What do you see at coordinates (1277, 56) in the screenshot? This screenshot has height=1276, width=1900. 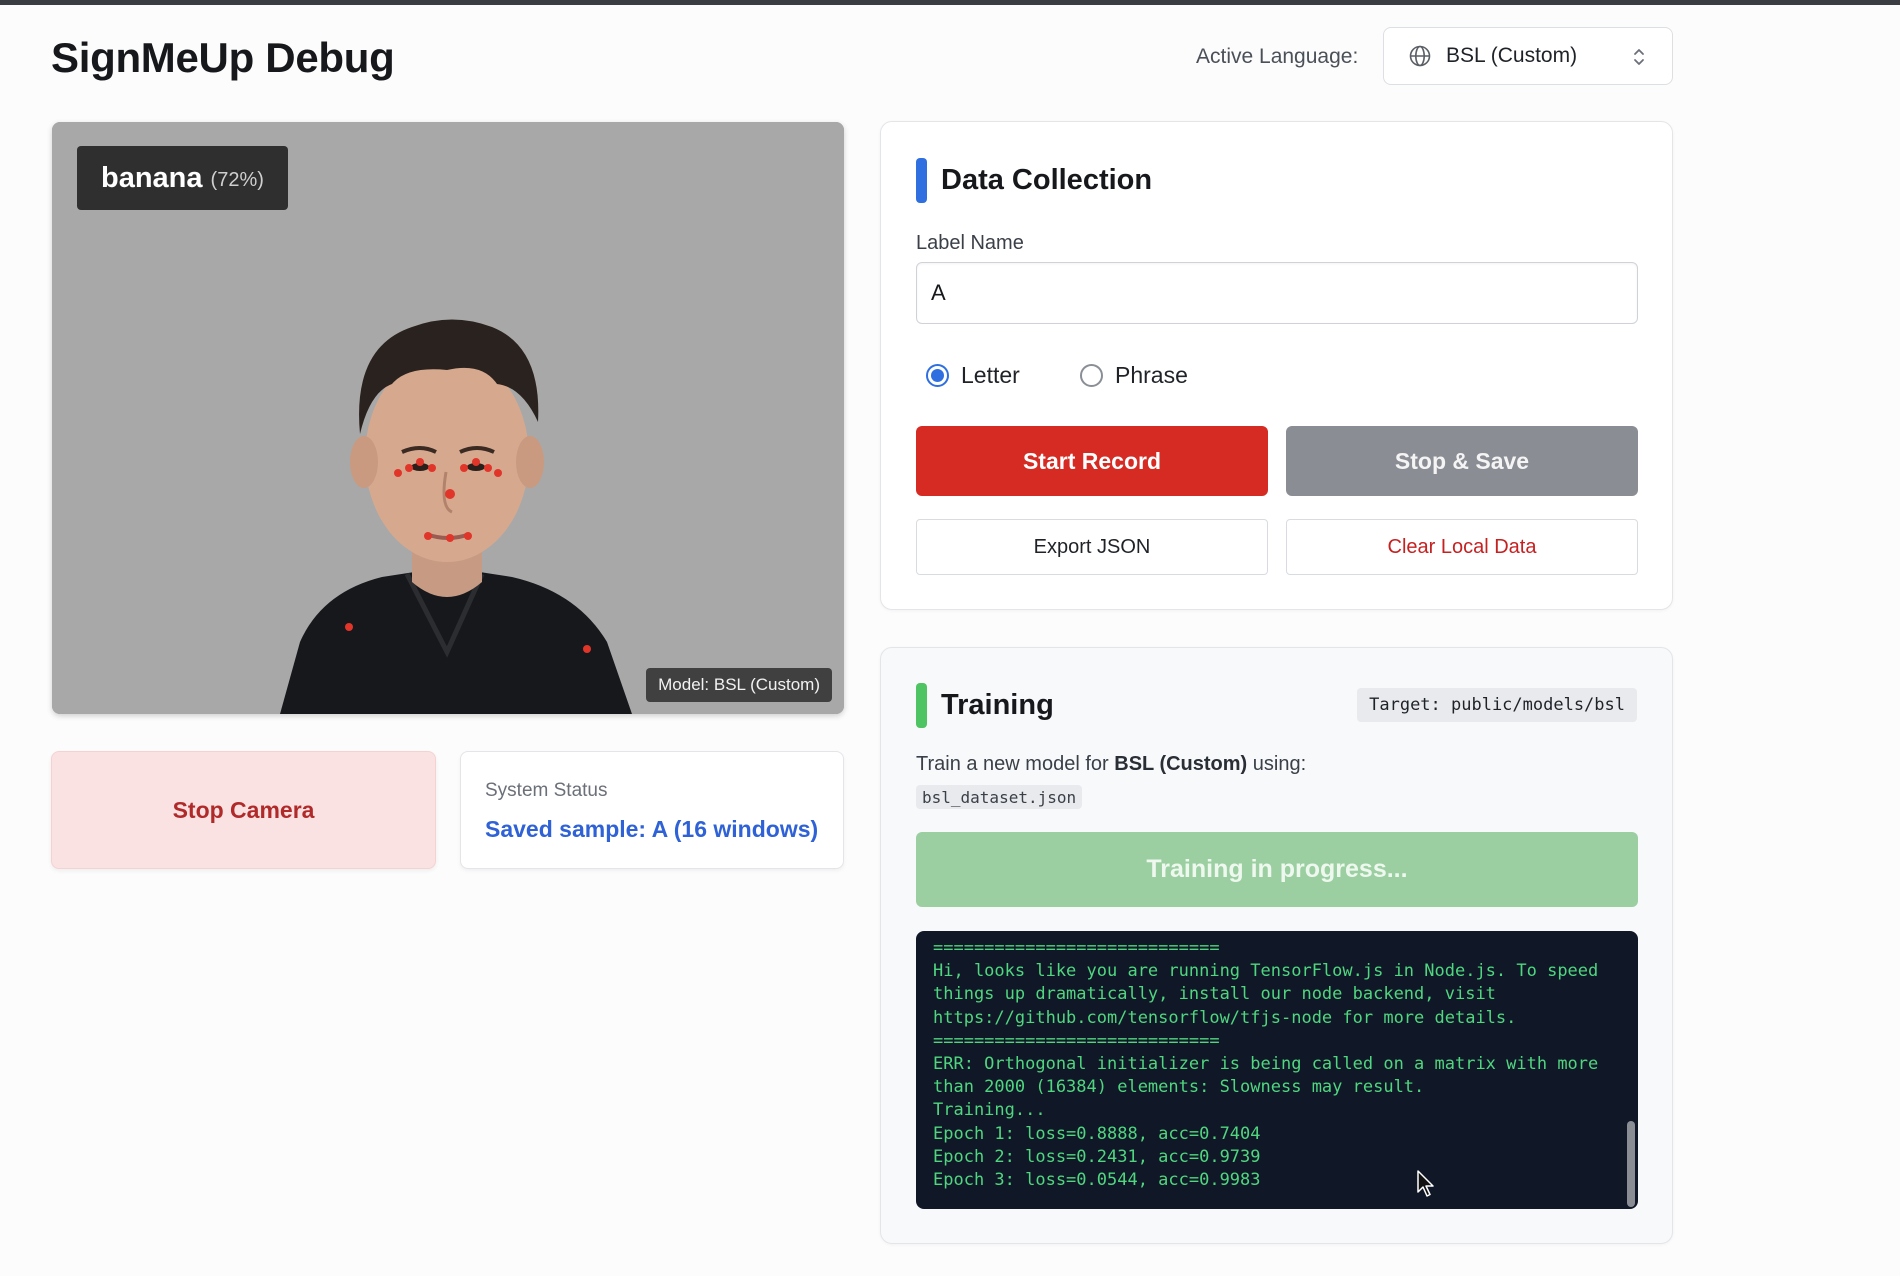 I see `language-label: Active Language:` at bounding box center [1277, 56].